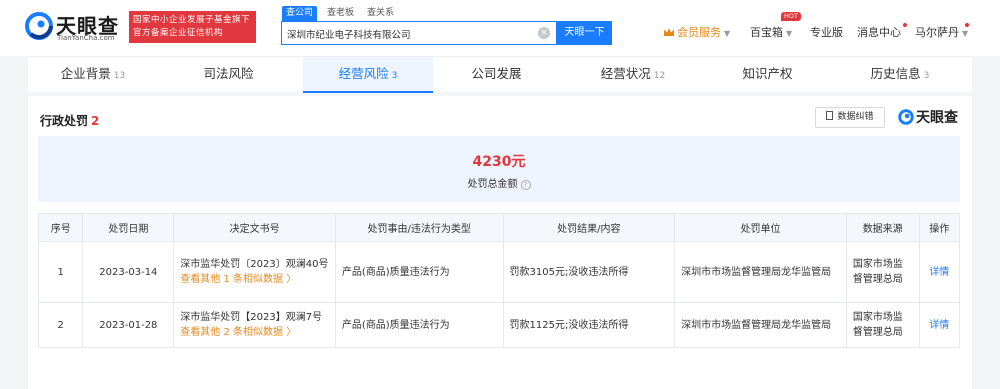 This screenshot has width=1000, height=389. What do you see at coordinates (826, 32) in the screenshot?
I see `pro-version-link: 专业版` at bounding box center [826, 32].